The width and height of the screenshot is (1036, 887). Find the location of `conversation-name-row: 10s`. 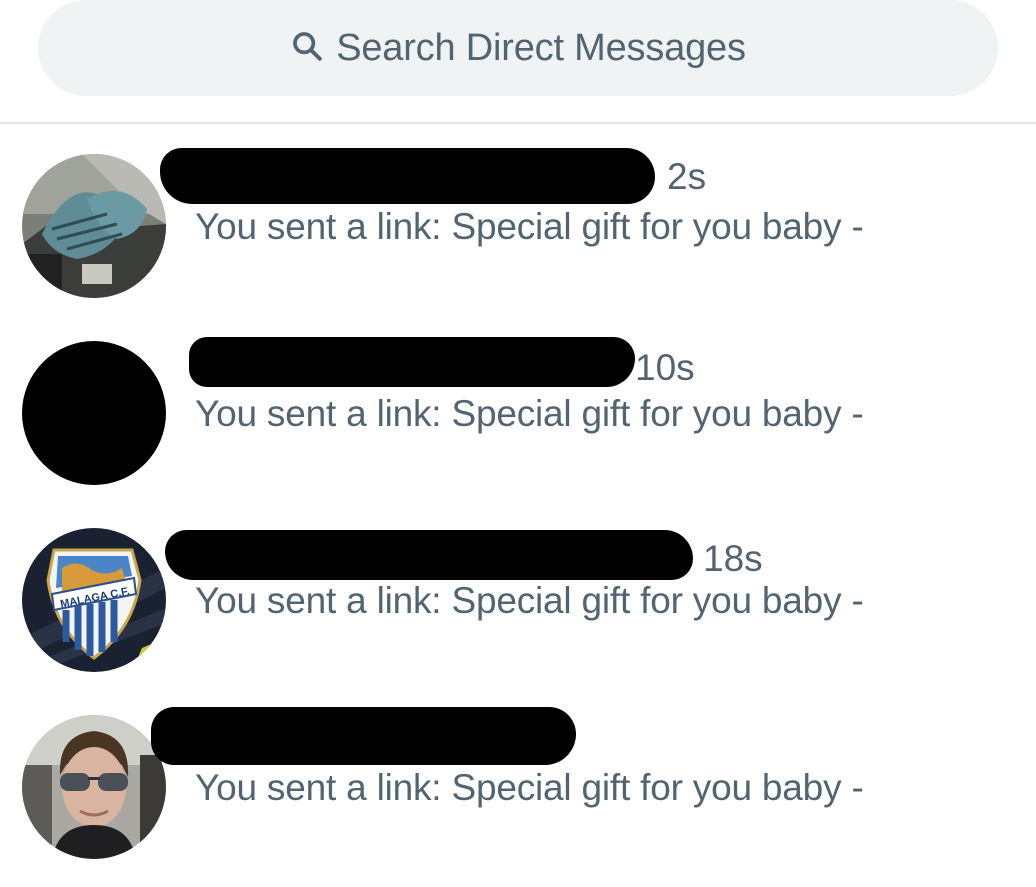

conversation-name-row: 10s is located at coordinates (452, 361).